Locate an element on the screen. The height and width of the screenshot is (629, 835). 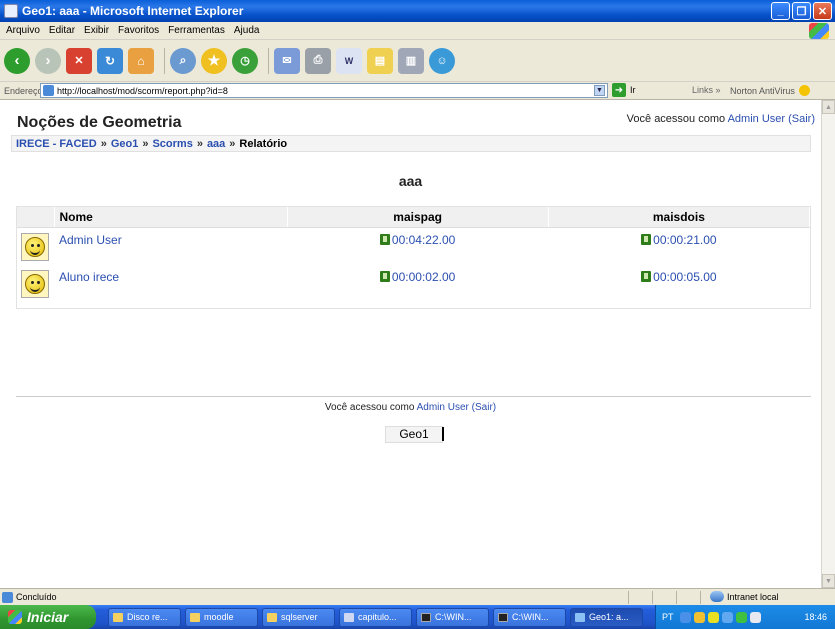
history-icon: ◷ is located at coordinates (245, 60).